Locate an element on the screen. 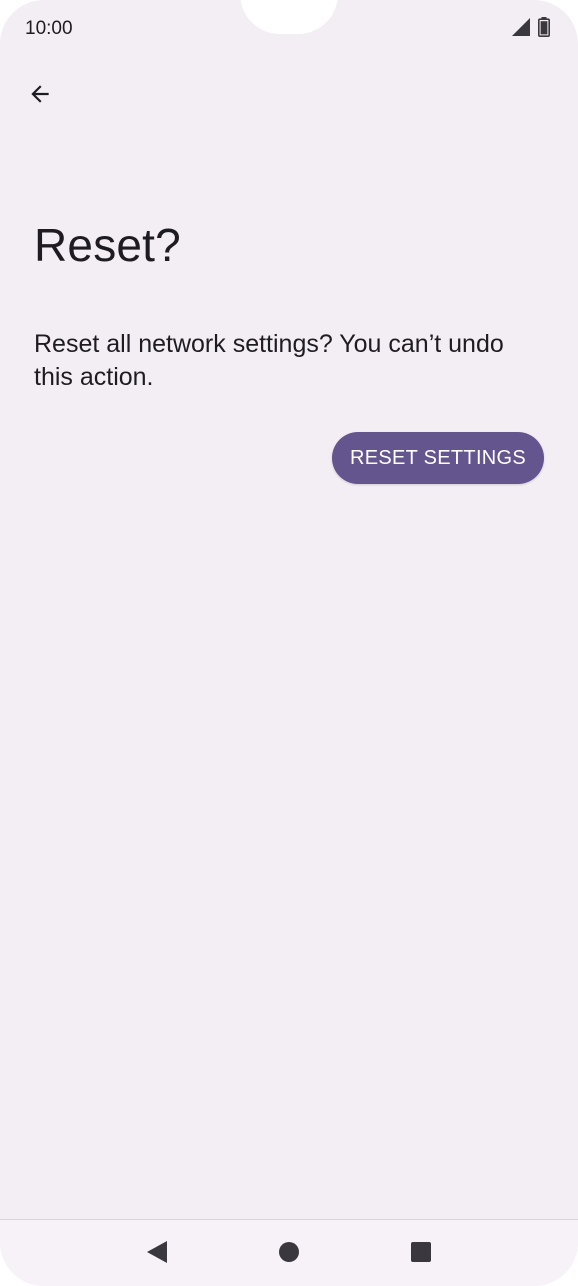  nav-recents-icon is located at coordinates (421, 1254).